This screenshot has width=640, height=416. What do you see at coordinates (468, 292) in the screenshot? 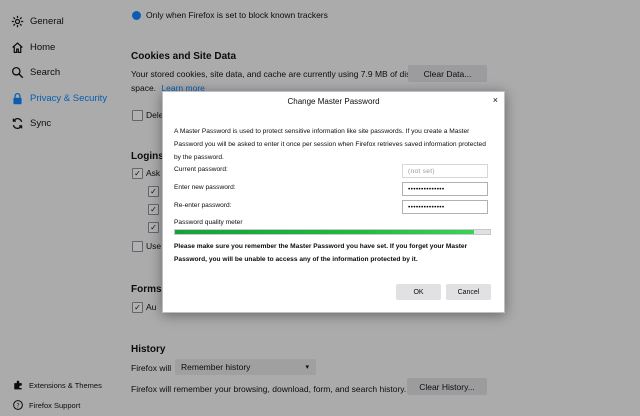
I see `cancel-button: Cancel` at bounding box center [468, 292].